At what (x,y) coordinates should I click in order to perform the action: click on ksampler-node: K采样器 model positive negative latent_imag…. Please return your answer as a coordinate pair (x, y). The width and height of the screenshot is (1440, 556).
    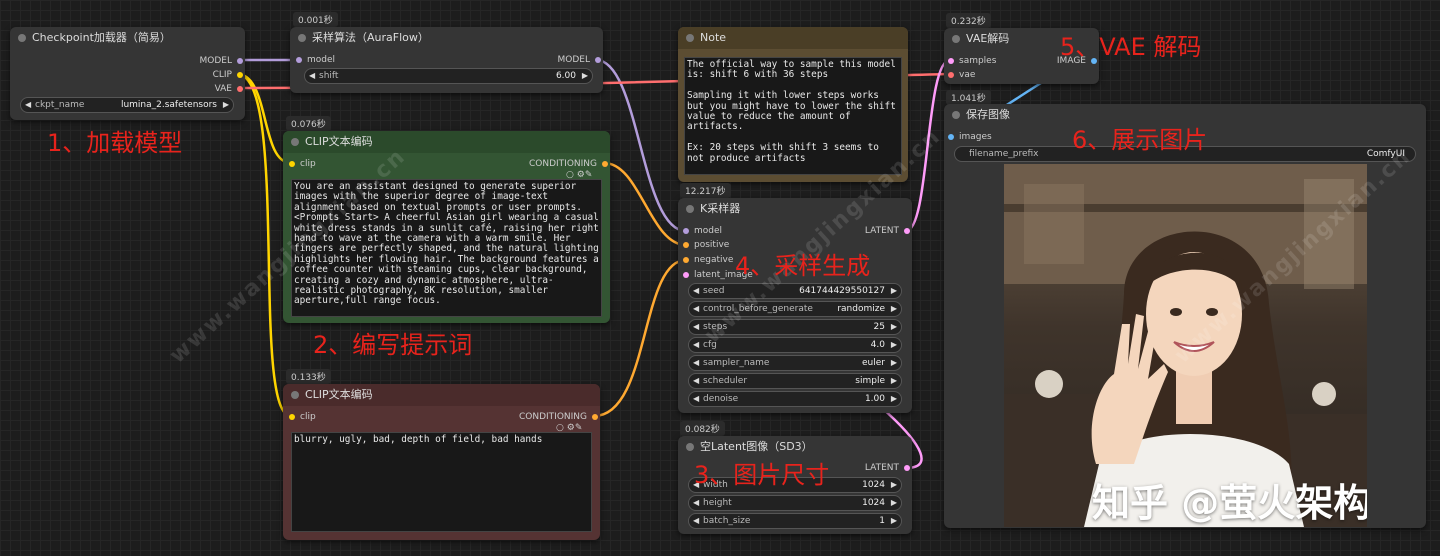
    Looking at the image, I should click on (795, 305).